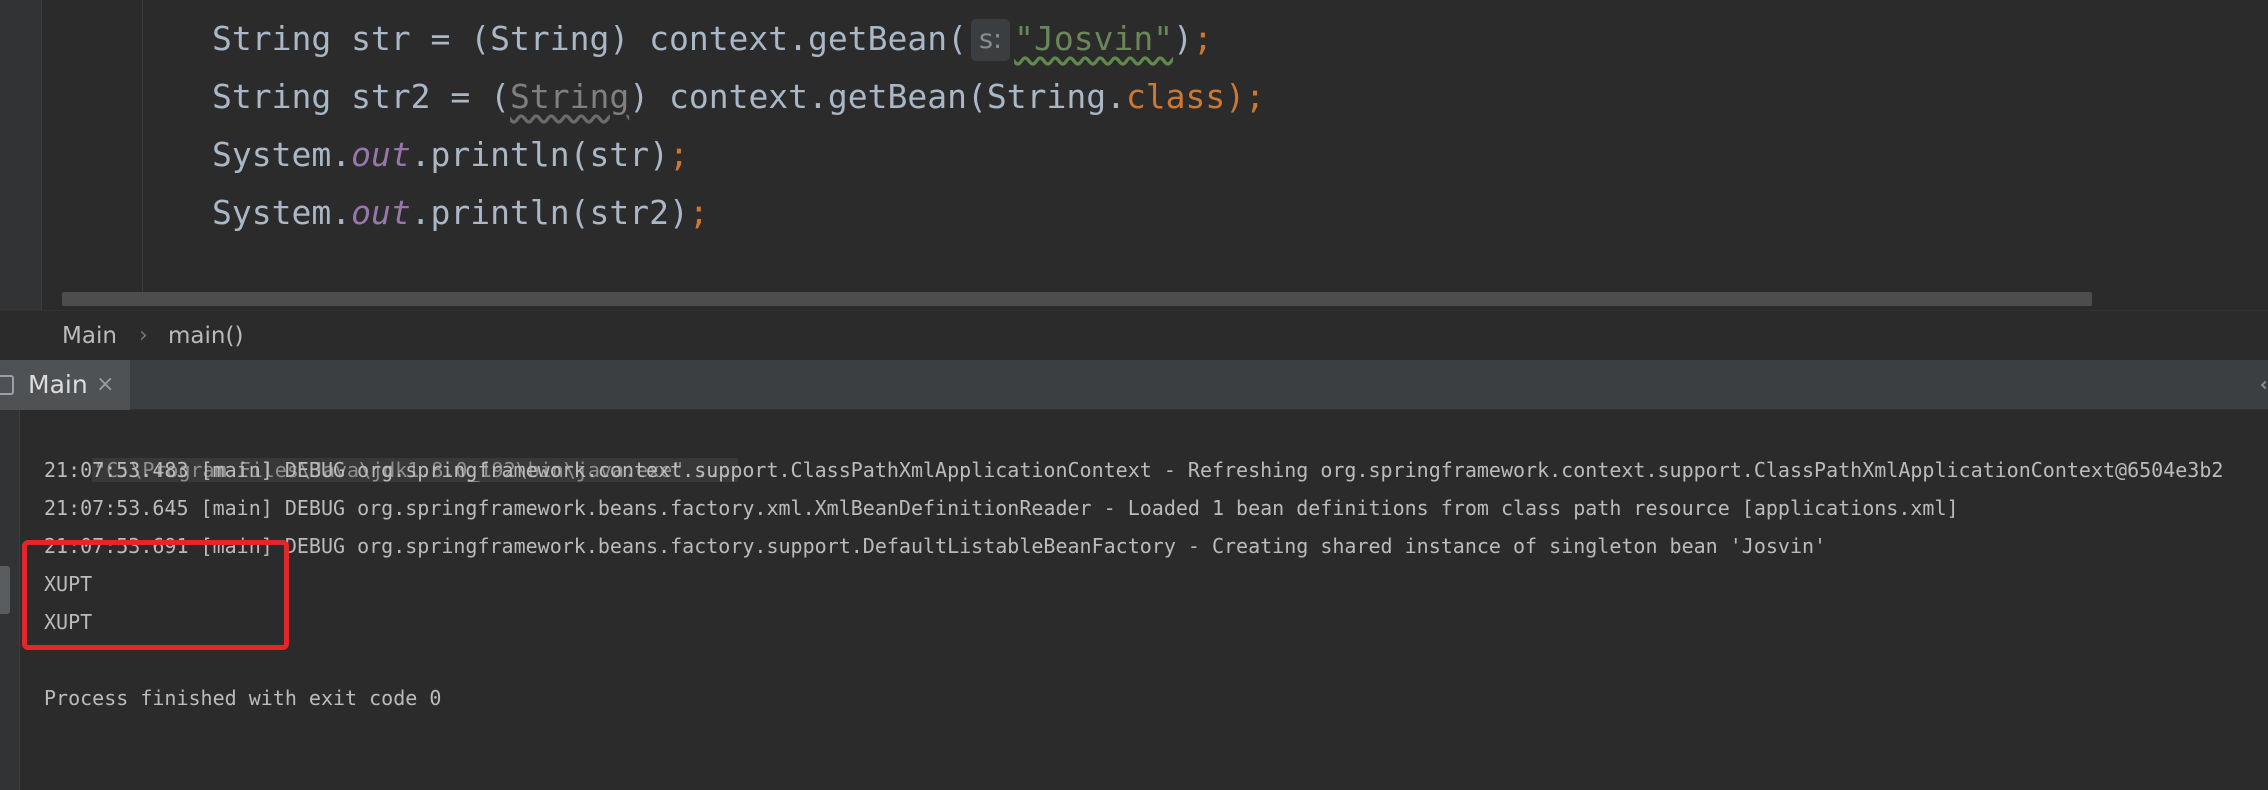 The width and height of the screenshot is (2268, 790). What do you see at coordinates (1134, 335) in the screenshot?
I see `breadcrumb: Main › main()` at bounding box center [1134, 335].